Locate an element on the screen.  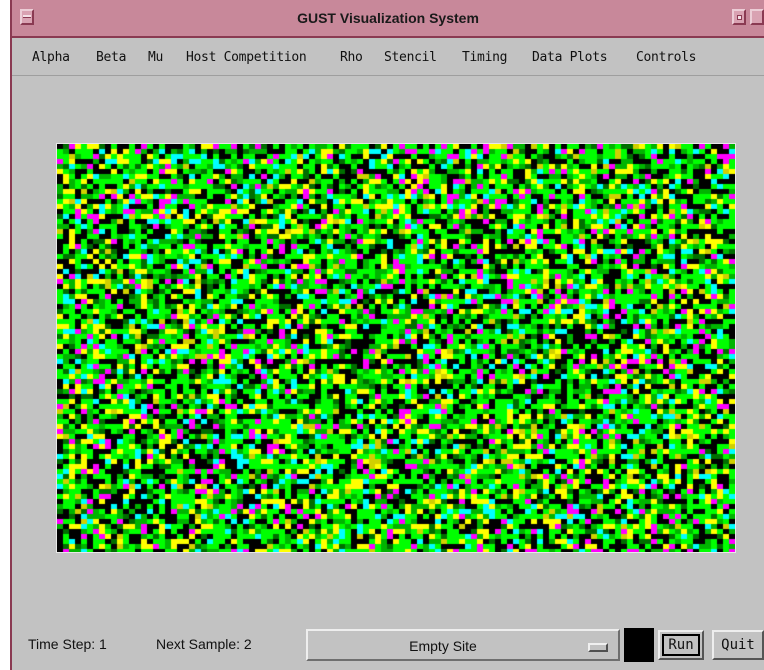
menu-host-competition: Host Competition is located at coordinates (246, 57).